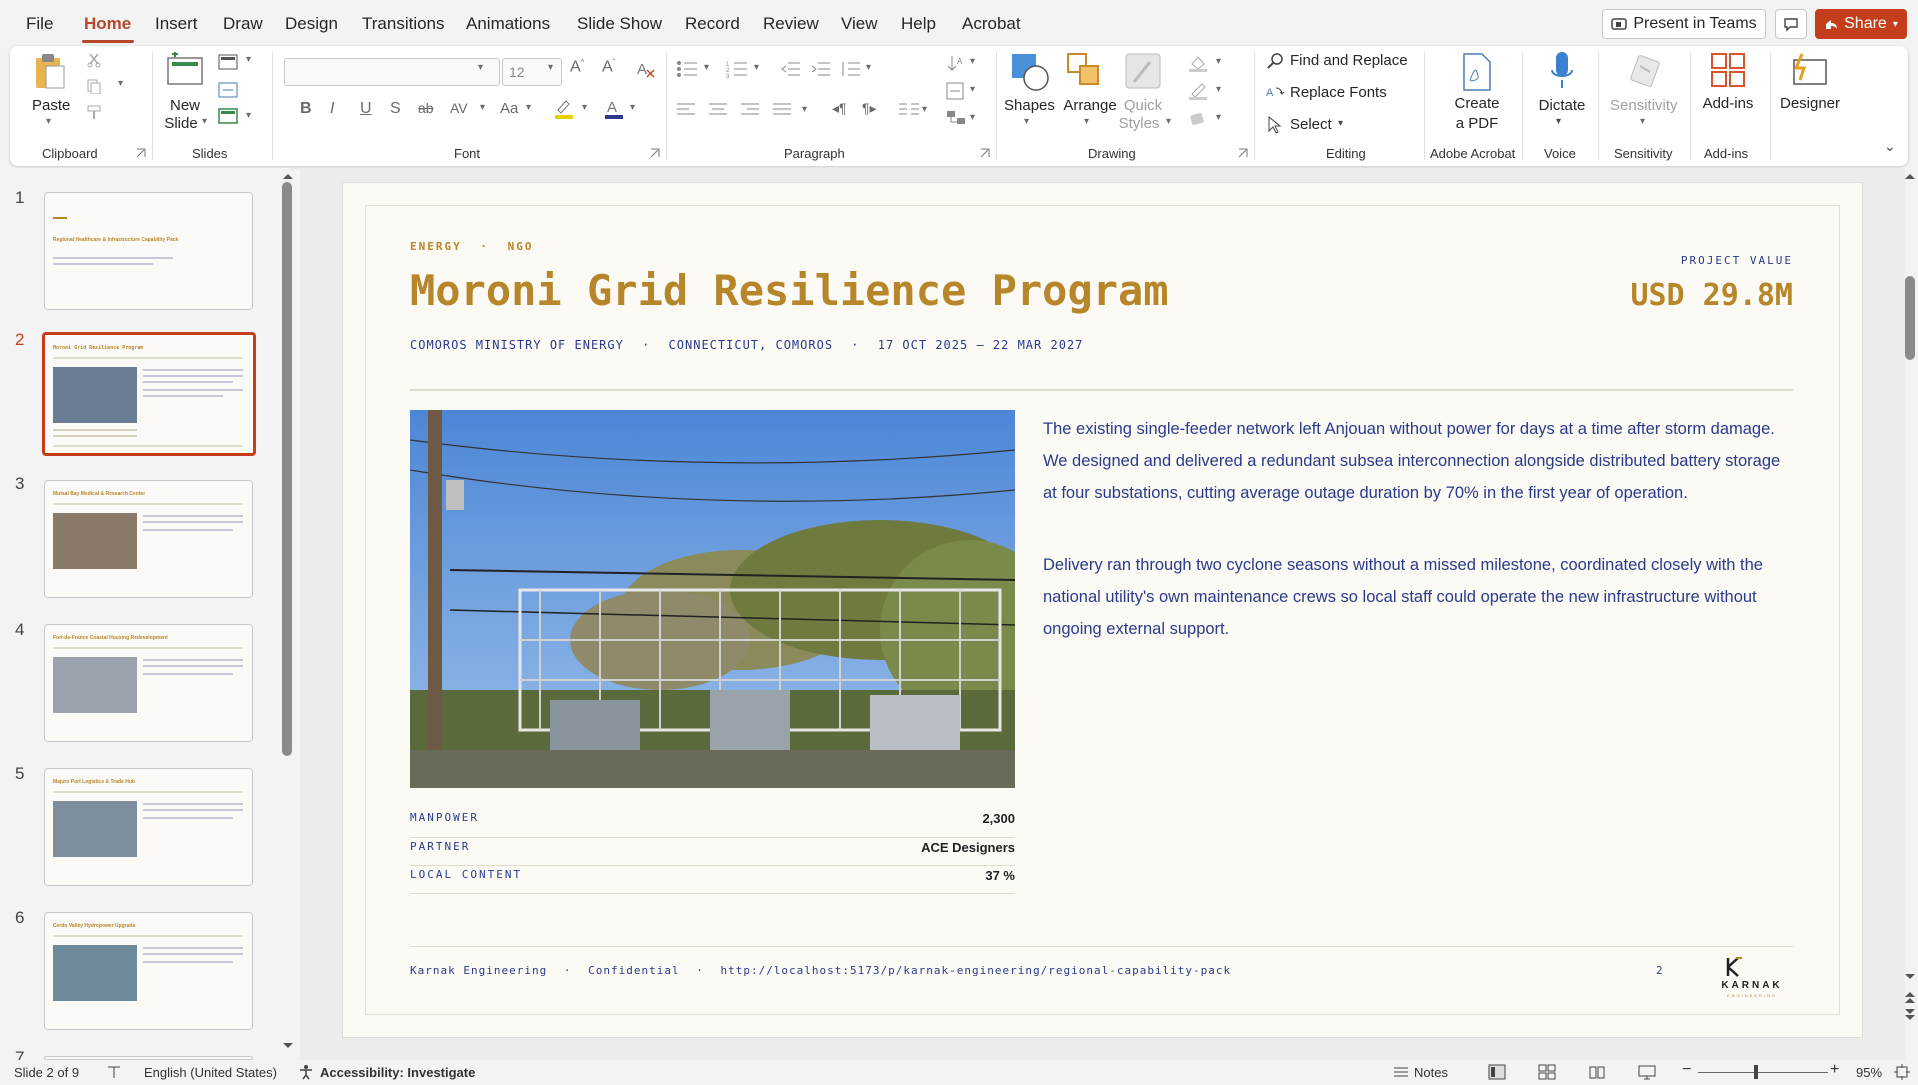 The height and width of the screenshot is (1085, 1918). I want to click on new-slide-button: New, so click(185, 105).